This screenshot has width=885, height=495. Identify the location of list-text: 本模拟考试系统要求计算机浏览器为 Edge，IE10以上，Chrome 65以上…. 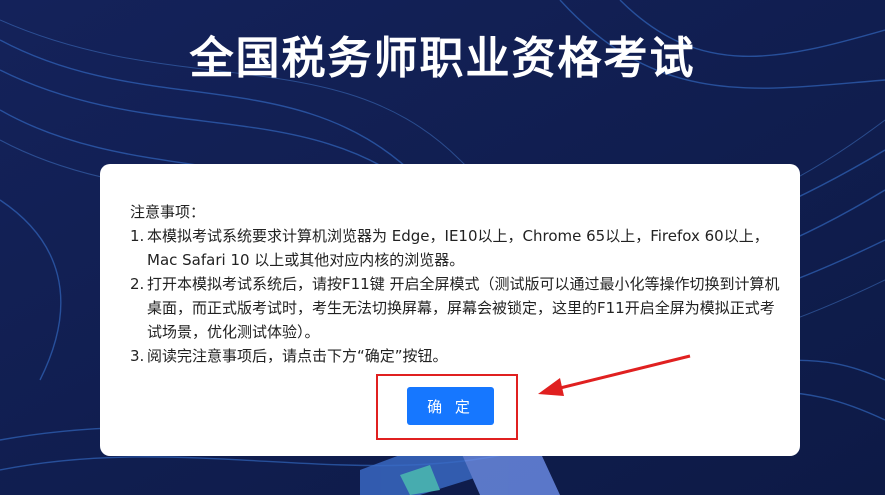
(458, 248).